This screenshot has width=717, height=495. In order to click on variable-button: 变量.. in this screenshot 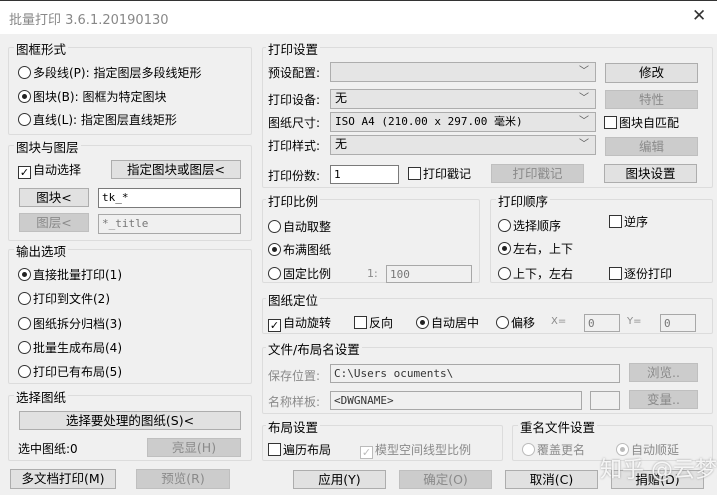, I will do `click(663, 399)`.